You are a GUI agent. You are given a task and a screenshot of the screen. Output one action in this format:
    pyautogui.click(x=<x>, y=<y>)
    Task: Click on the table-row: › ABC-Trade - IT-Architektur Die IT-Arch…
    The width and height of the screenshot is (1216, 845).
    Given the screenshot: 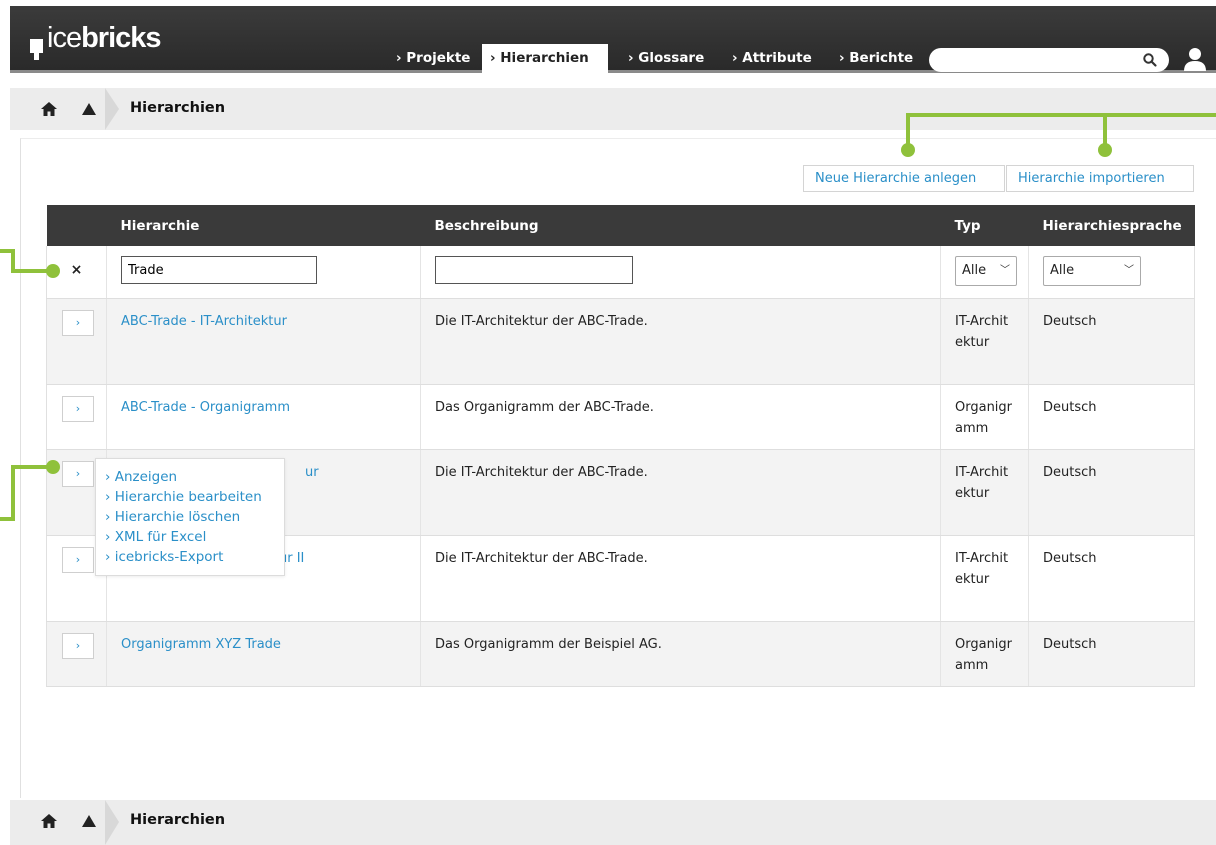 What is the action you would take?
    pyautogui.click(x=620, y=341)
    